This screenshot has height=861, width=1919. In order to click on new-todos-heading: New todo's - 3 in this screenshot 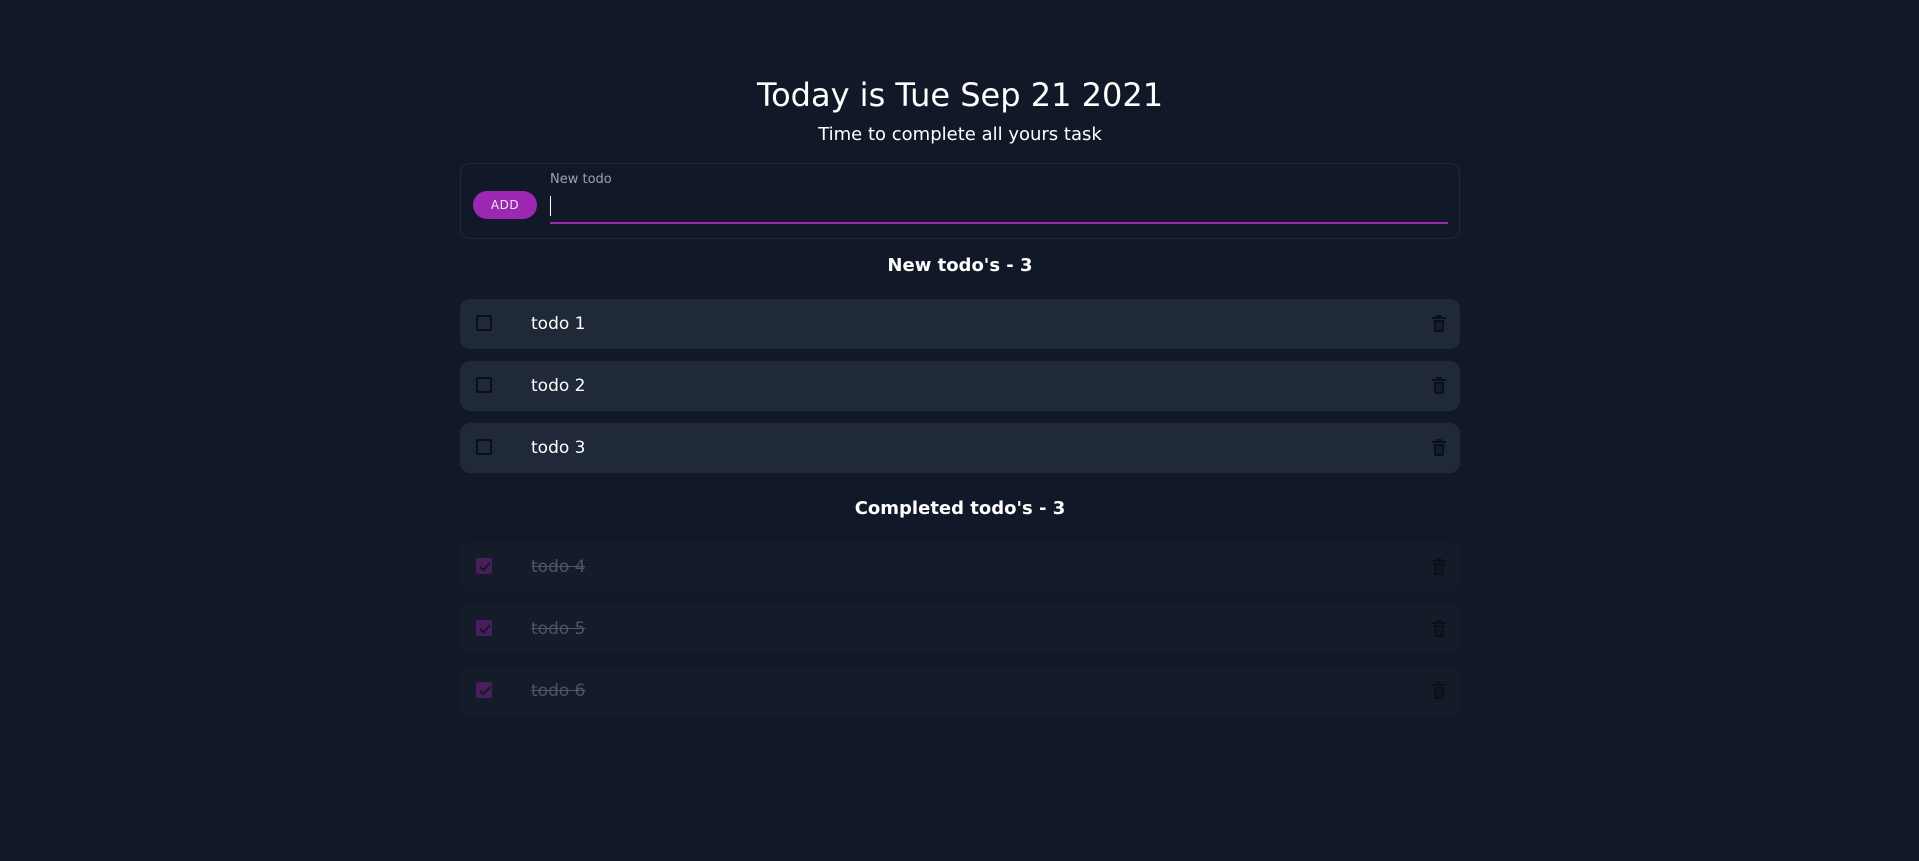, I will do `click(960, 265)`.